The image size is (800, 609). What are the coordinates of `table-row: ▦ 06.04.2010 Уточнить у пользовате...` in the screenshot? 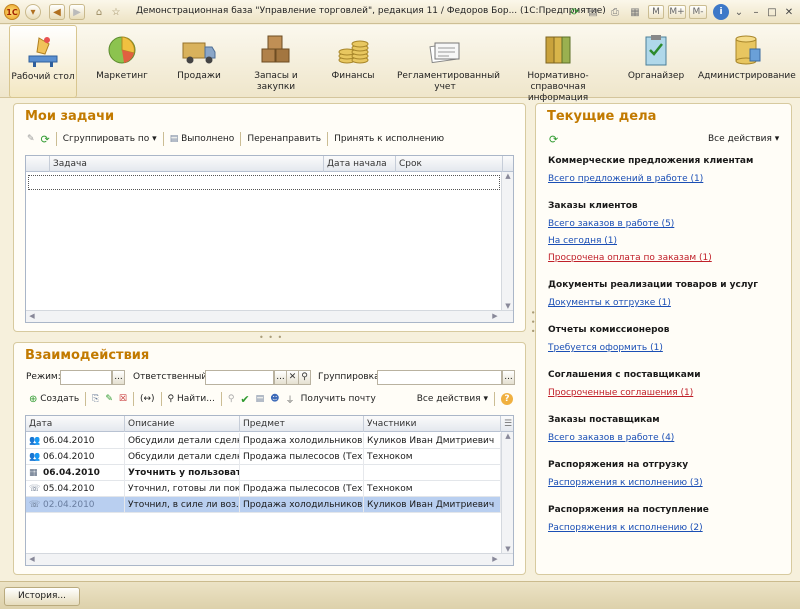 It's located at (263, 473).